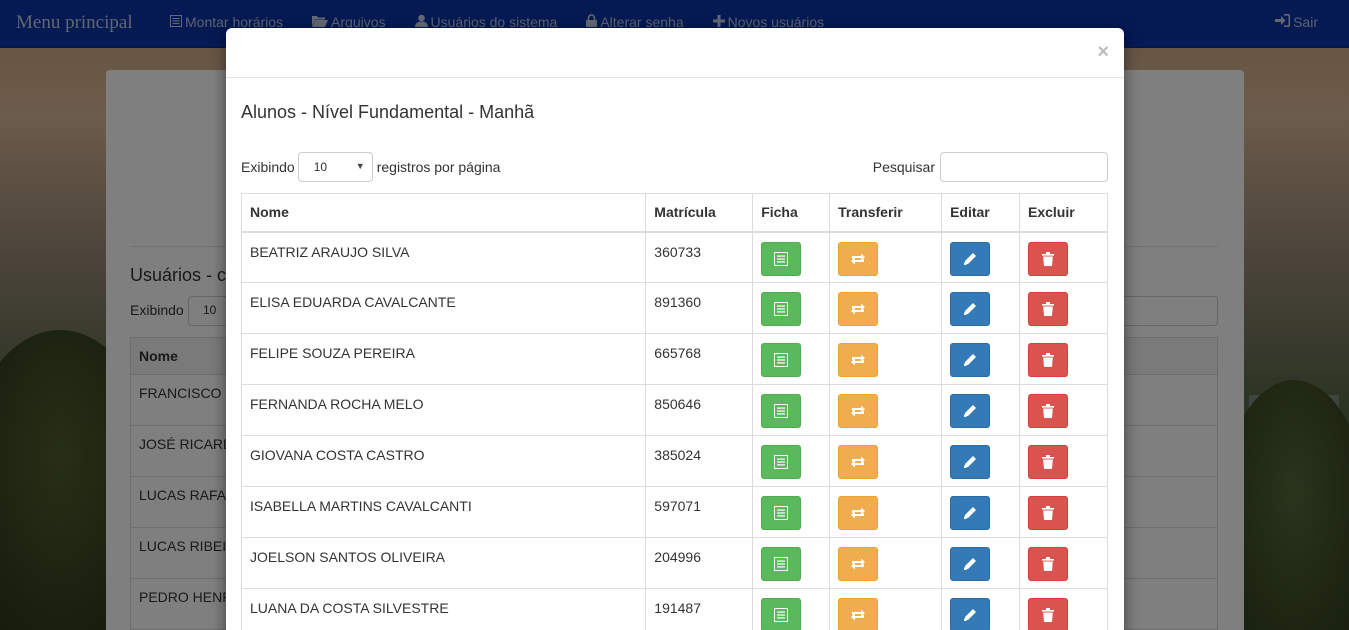 The height and width of the screenshot is (630, 1349). I want to click on table-row: GIOVANA COSTA CASTRO 385024, so click(674, 461).